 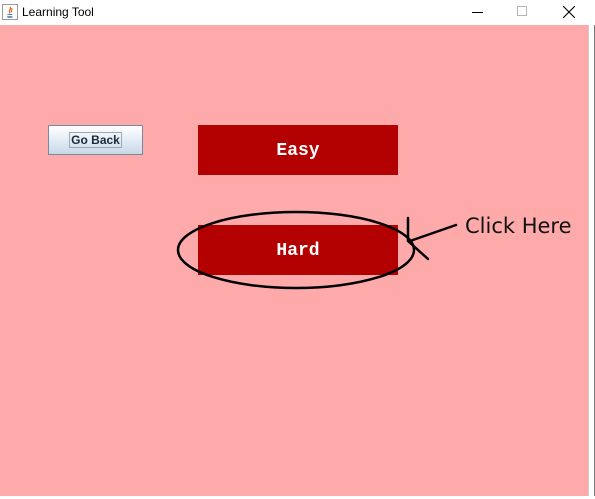 What do you see at coordinates (297, 12) in the screenshot?
I see `title-bar: Learning Tool` at bounding box center [297, 12].